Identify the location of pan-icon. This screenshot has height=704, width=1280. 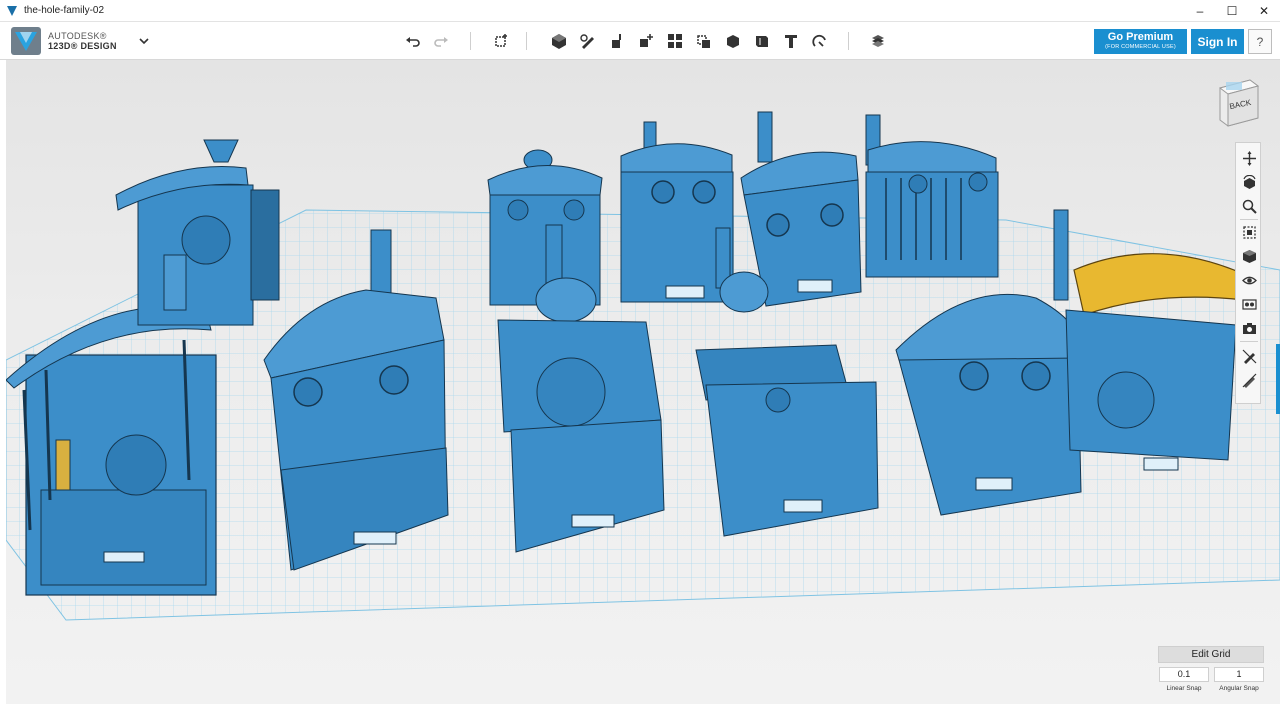
(1249, 158).